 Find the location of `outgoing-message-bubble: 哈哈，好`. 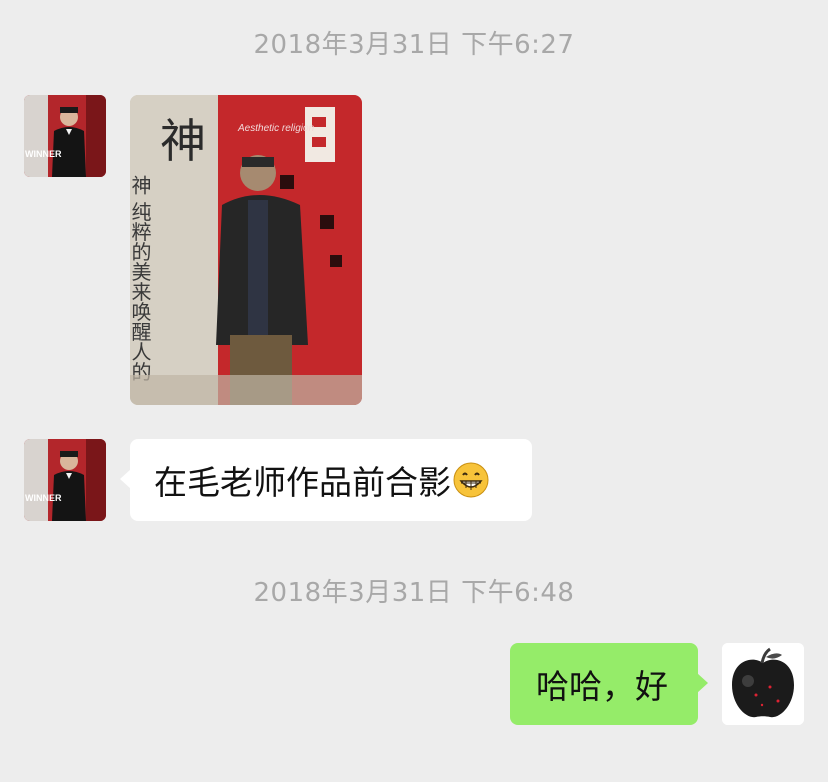

outgoing-message-bubble: 哈哈，好 is located at coordinates (609, 684).